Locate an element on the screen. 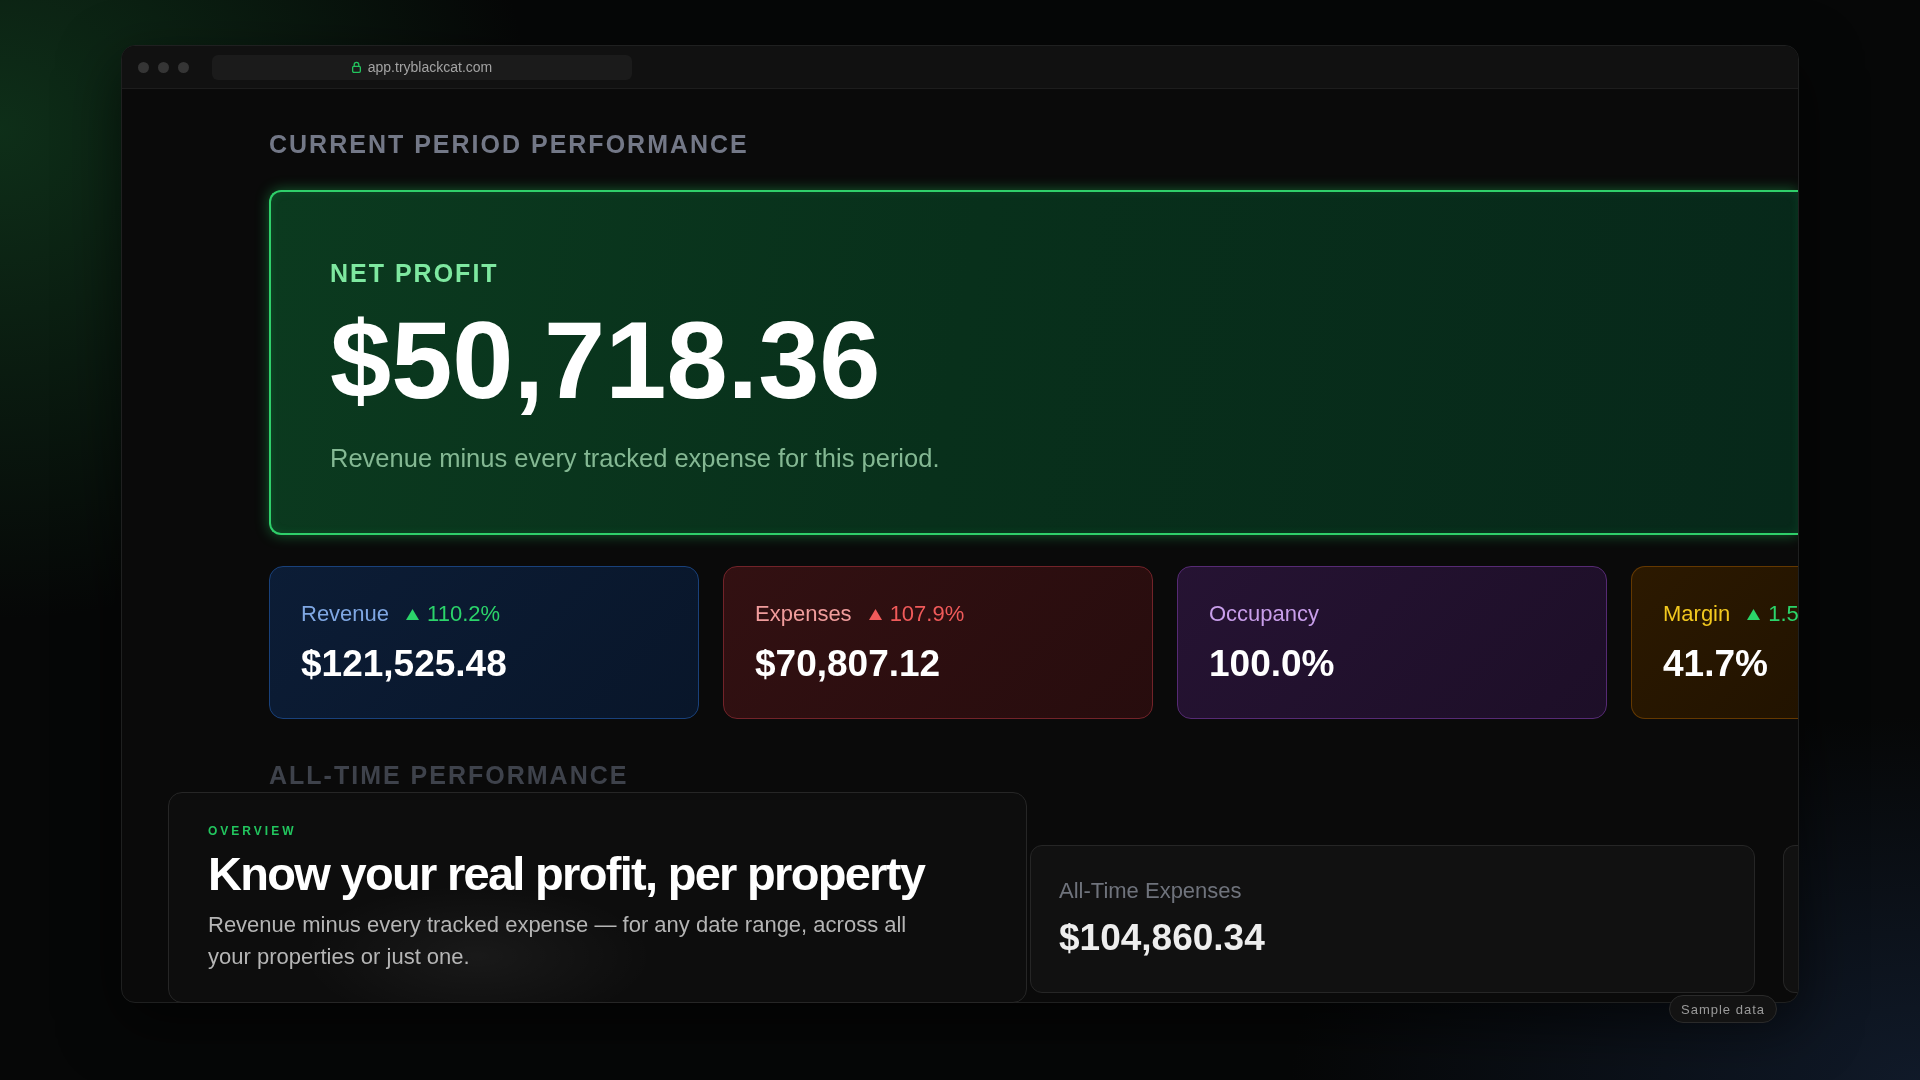  change-percent: 110.2% is located at coordinates (464, 614).